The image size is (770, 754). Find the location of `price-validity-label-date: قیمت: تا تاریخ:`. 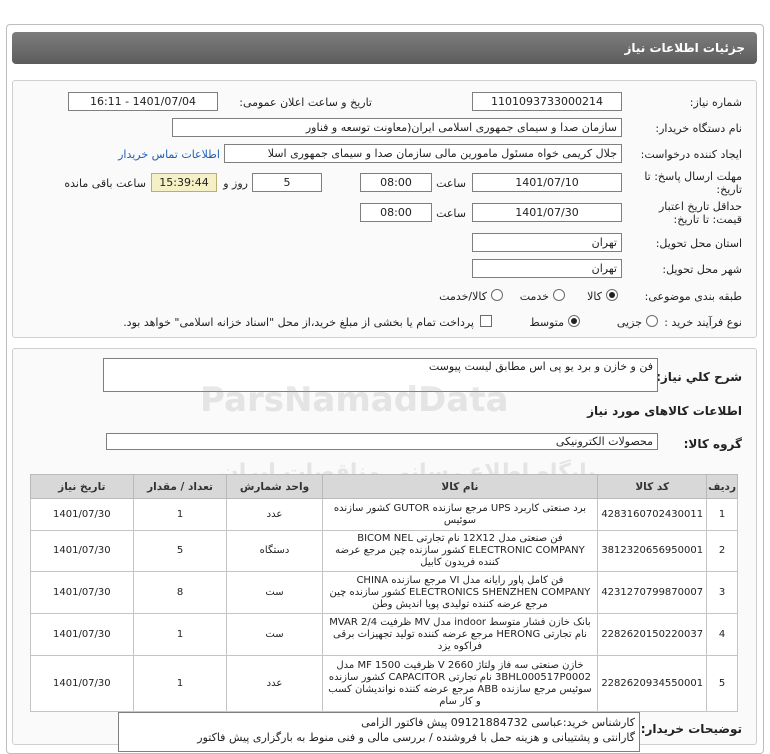

price-validity-label-date: قیمت: تا تاریخ: is located at coordinates (707, 219).